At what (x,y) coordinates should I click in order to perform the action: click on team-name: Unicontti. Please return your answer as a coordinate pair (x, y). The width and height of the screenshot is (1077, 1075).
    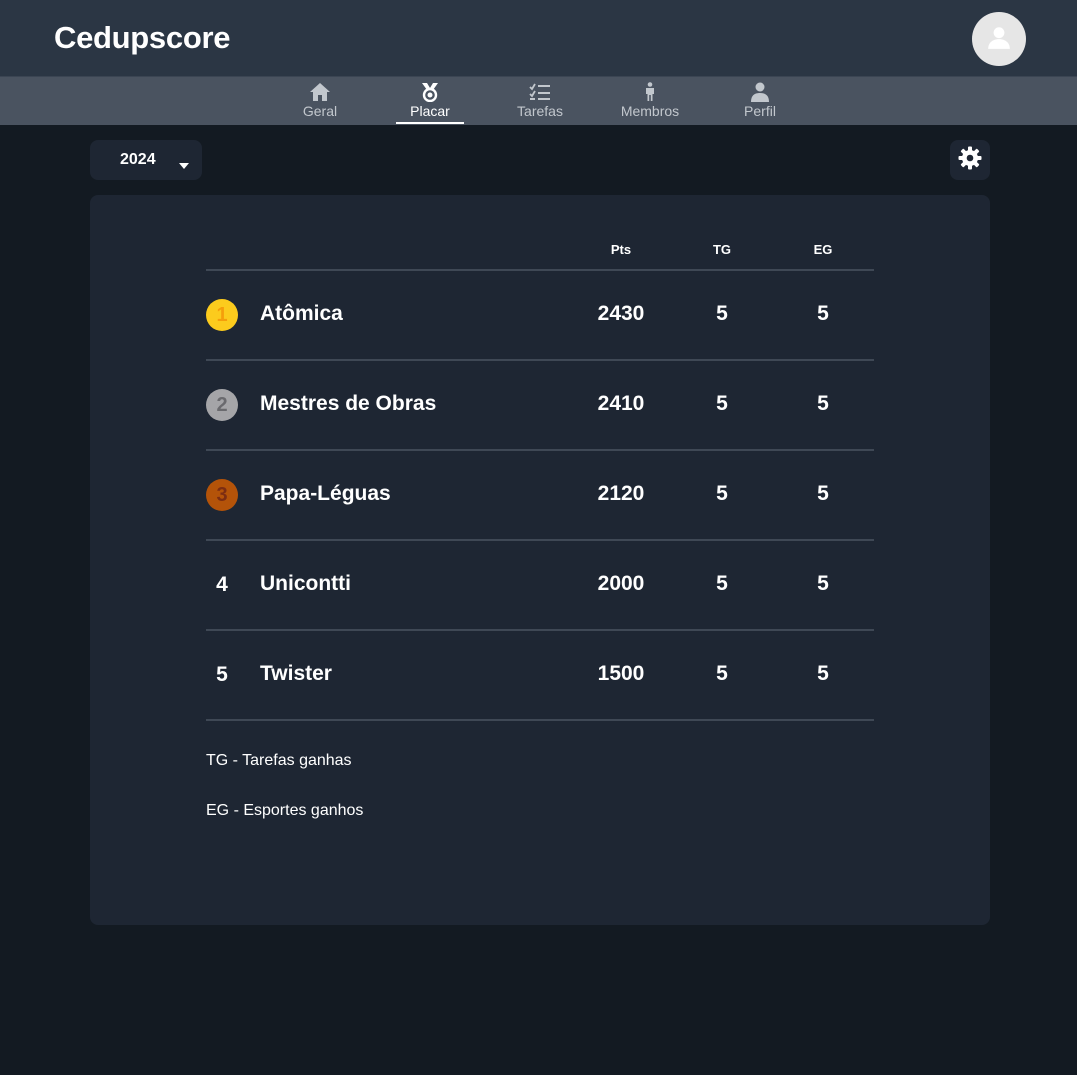
    Looking at the image, I should click on (305, 583).